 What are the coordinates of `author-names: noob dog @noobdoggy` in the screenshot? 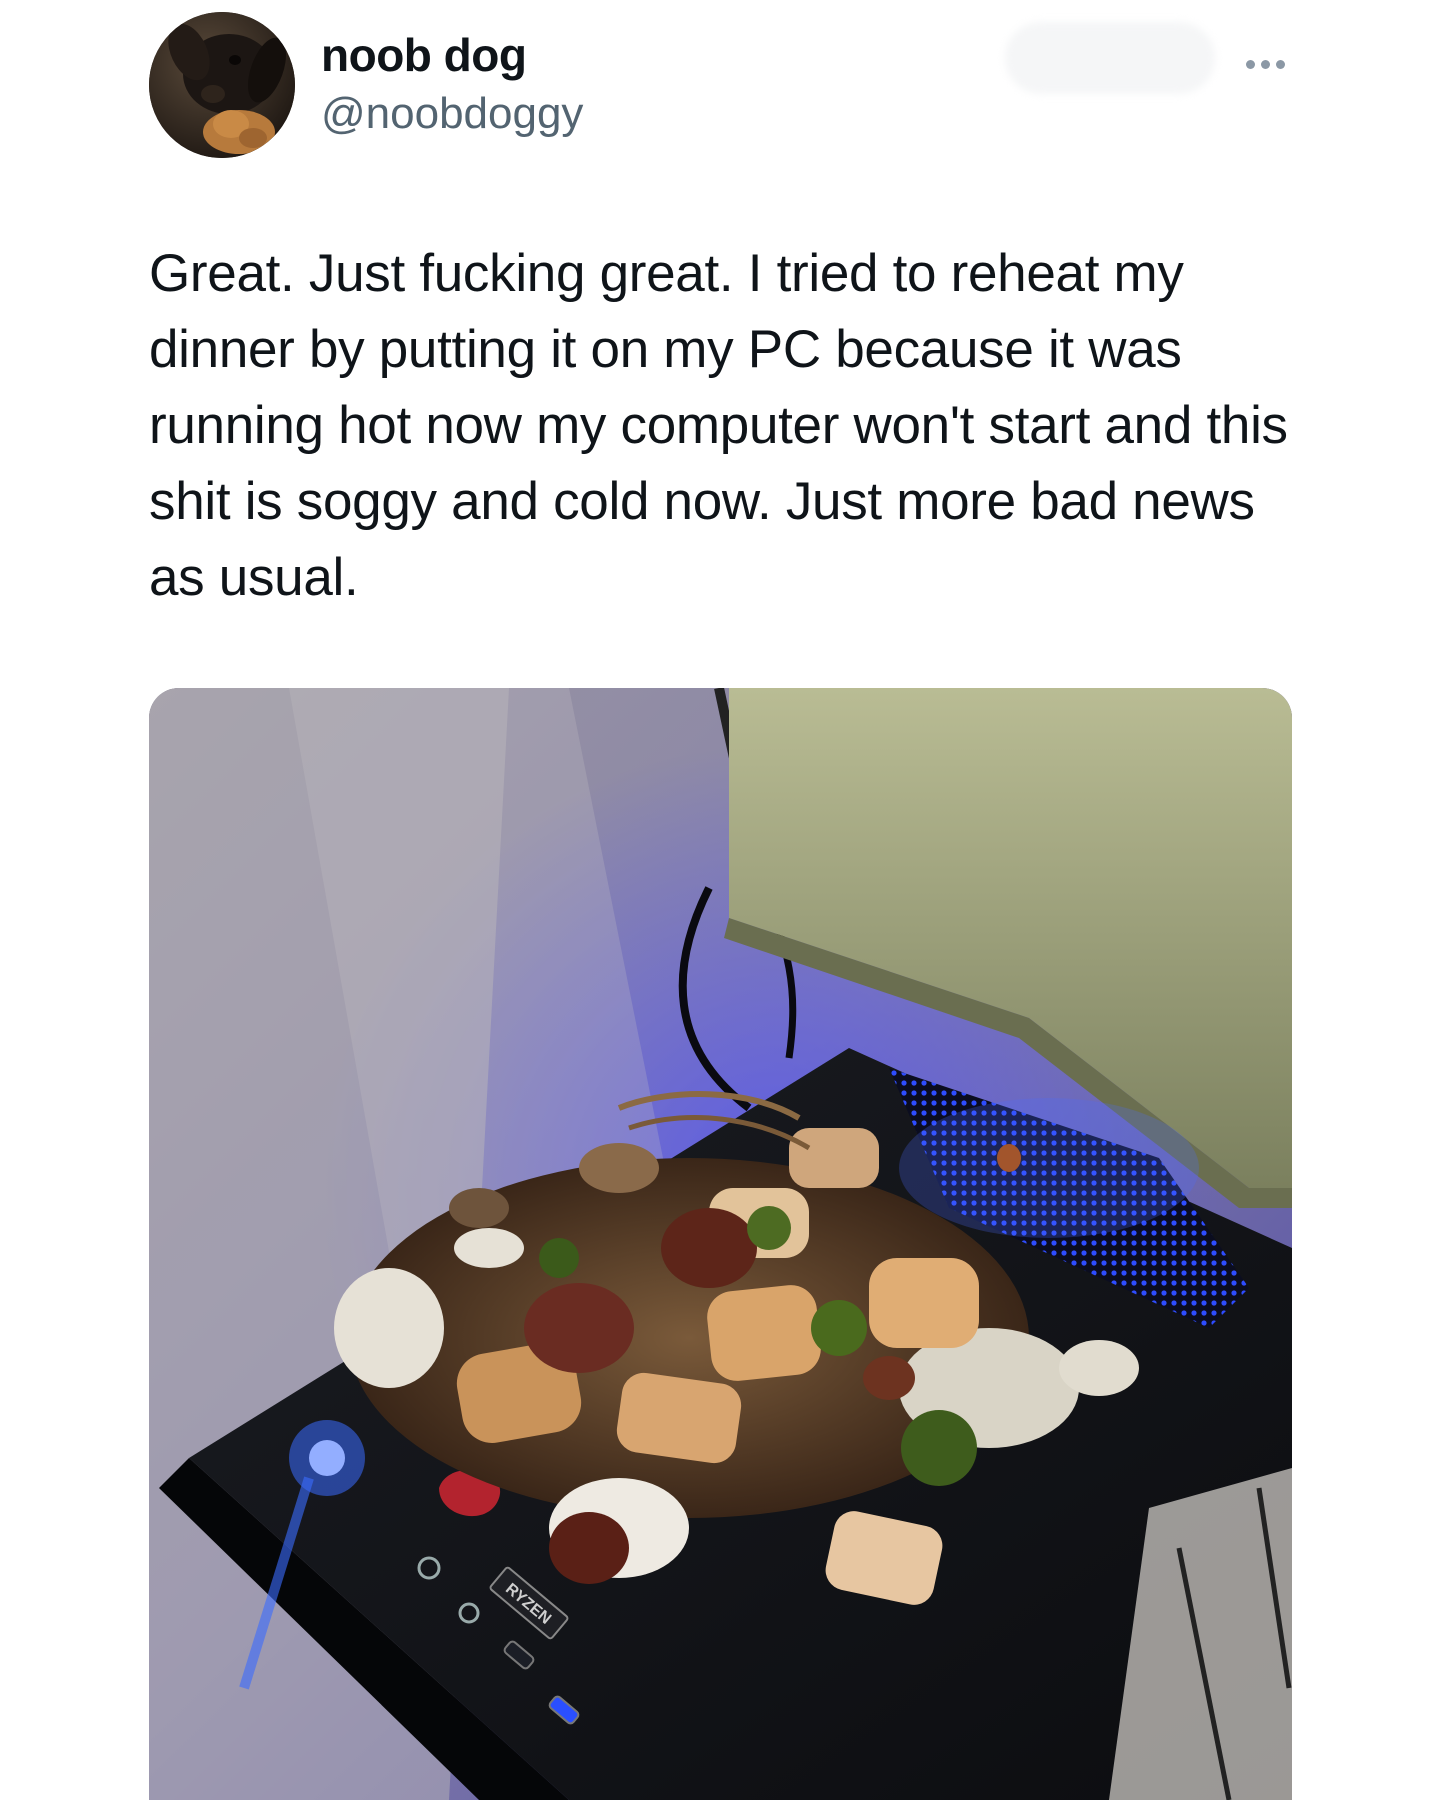 It's located at (452, 84).